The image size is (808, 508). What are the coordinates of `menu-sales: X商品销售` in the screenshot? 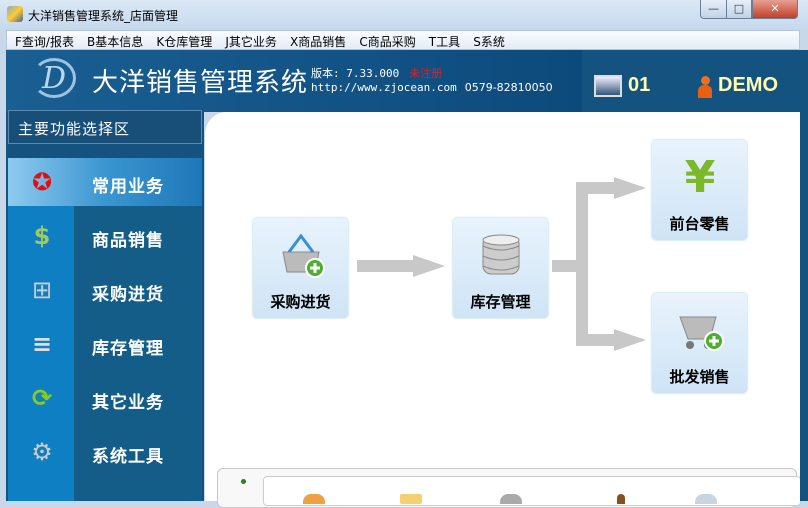 It's located at (314, 40).